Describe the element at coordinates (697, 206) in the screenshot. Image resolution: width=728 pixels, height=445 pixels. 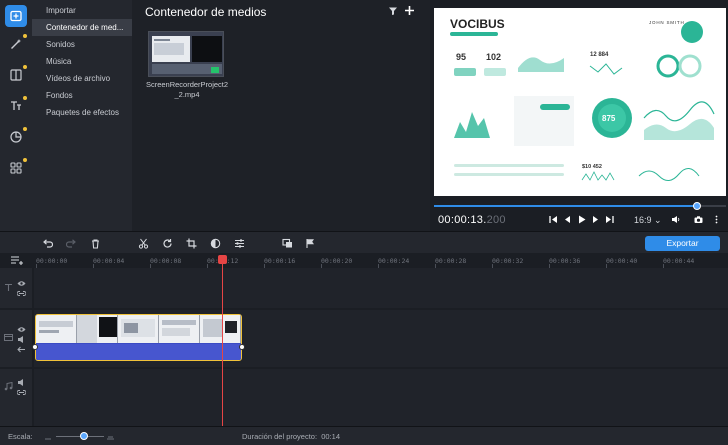
I see `seek-bar-handle` at that location.